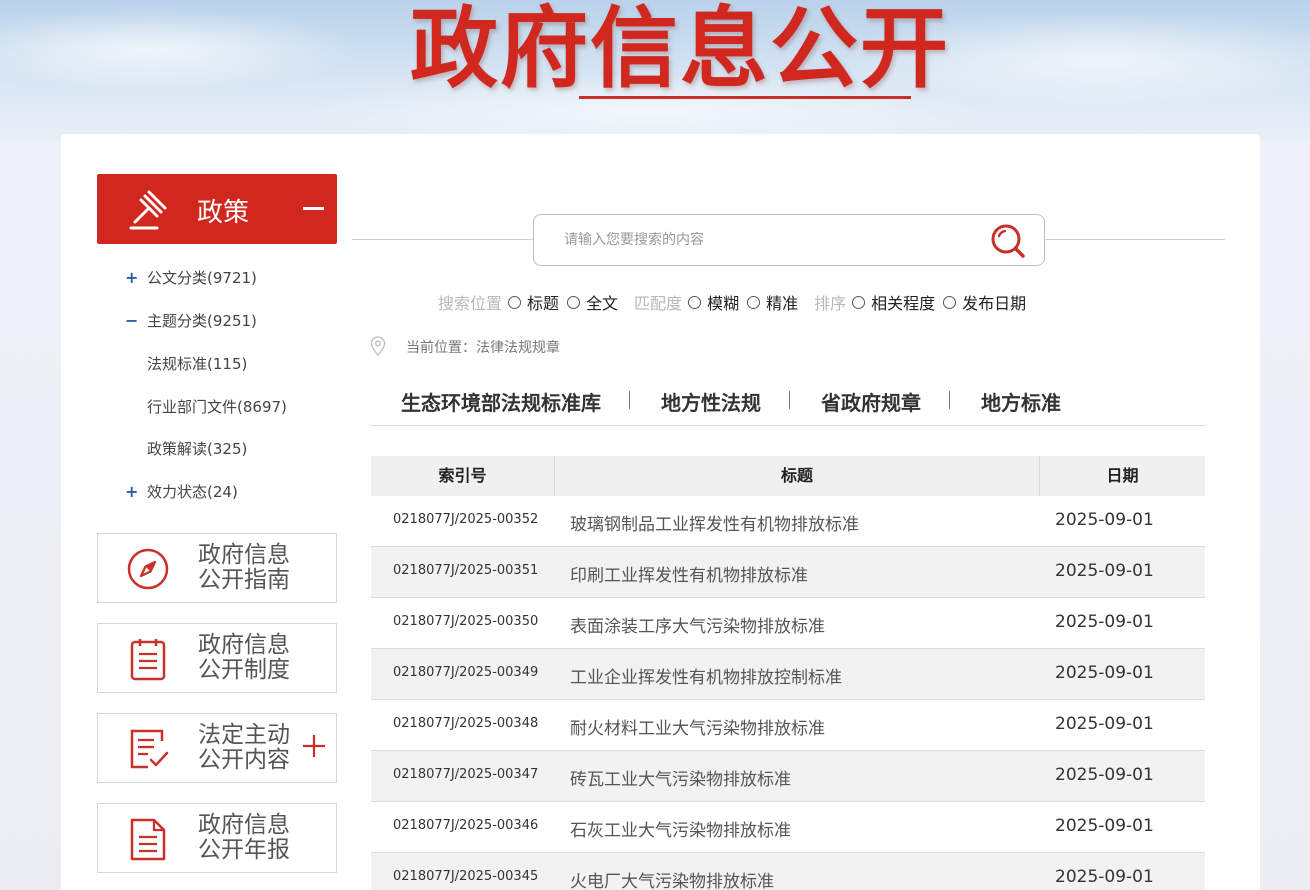 This screenshot has width=1310, height=890. I want to click on row-title-link: 石灰工业大气污染物排放标准, so click(680, 828).